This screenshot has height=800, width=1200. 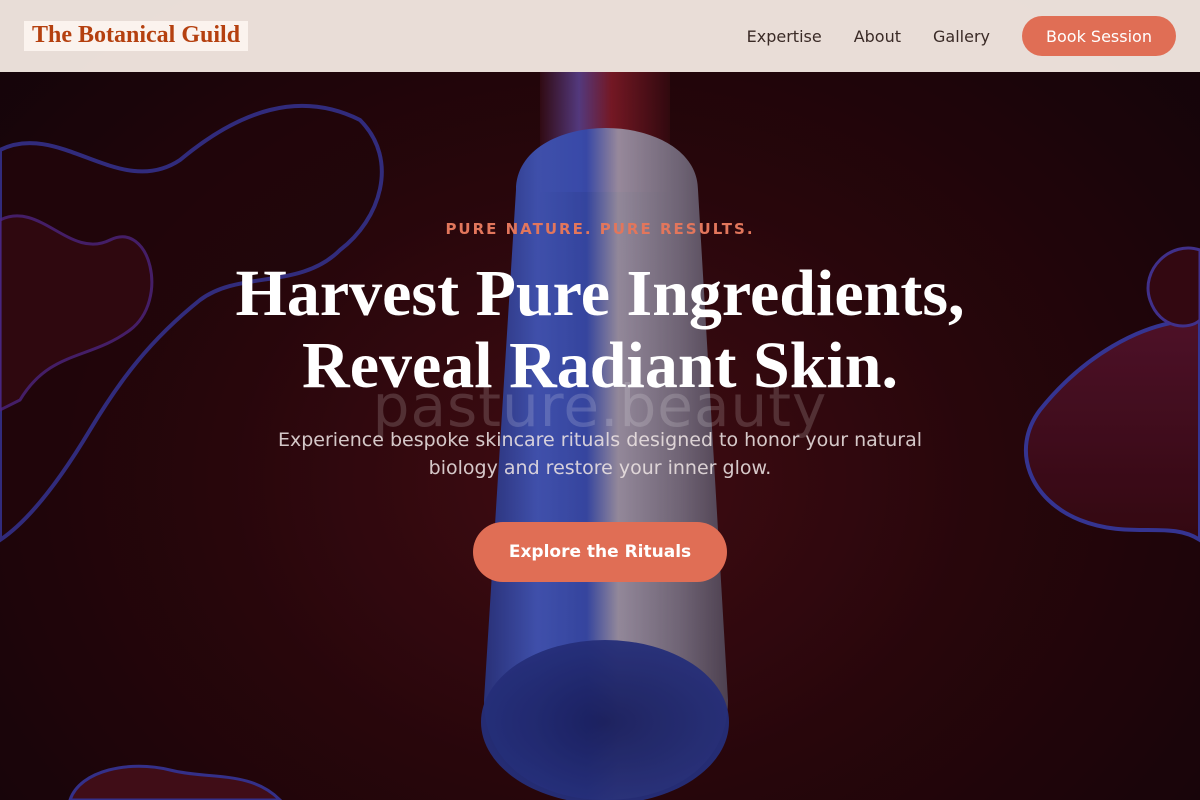 I want to click on nav-link-gallery: Gallery, so click(x=961, y=36).